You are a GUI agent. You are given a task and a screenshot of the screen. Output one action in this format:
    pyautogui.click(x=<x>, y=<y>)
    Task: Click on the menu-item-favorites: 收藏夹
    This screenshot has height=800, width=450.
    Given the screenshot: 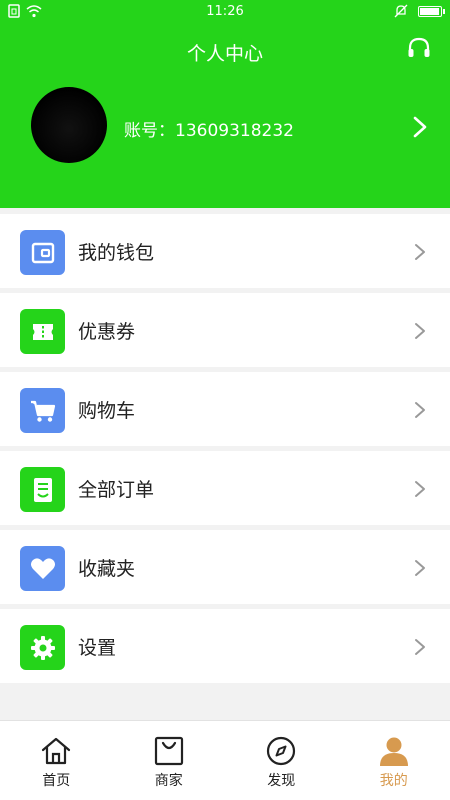 What is the action you would take?
    pyautogui.click(x=225, y=567)
    